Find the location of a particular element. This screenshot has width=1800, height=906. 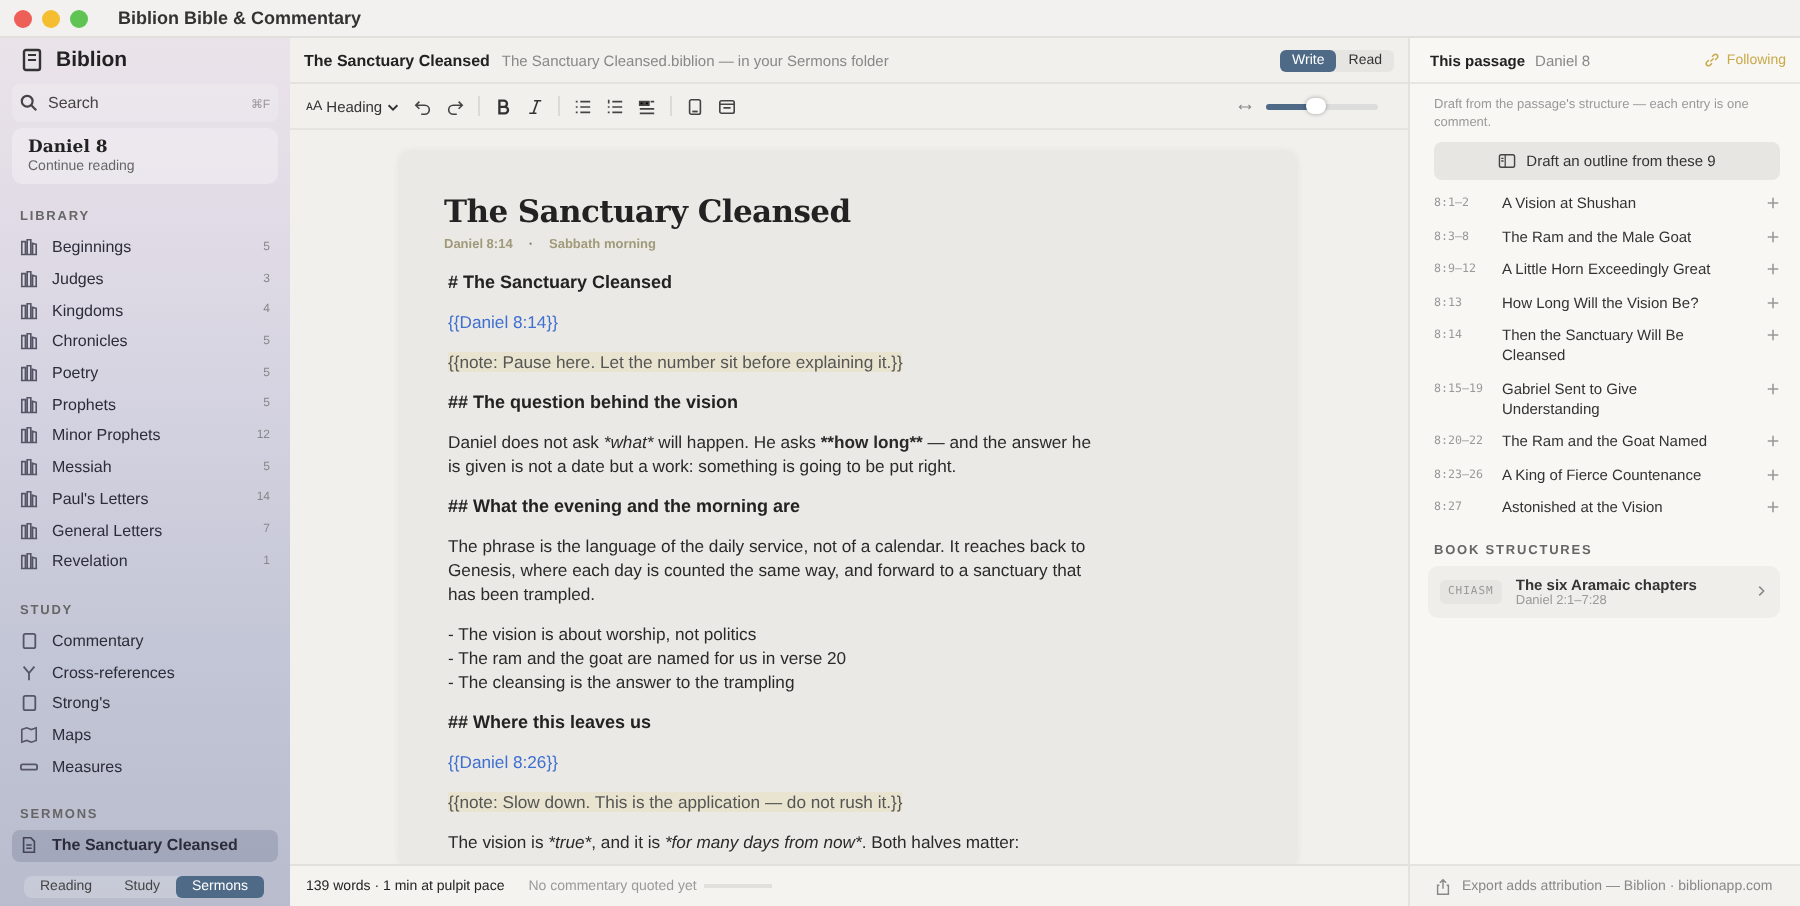

redo-icon is located at coordinates (455, 106).